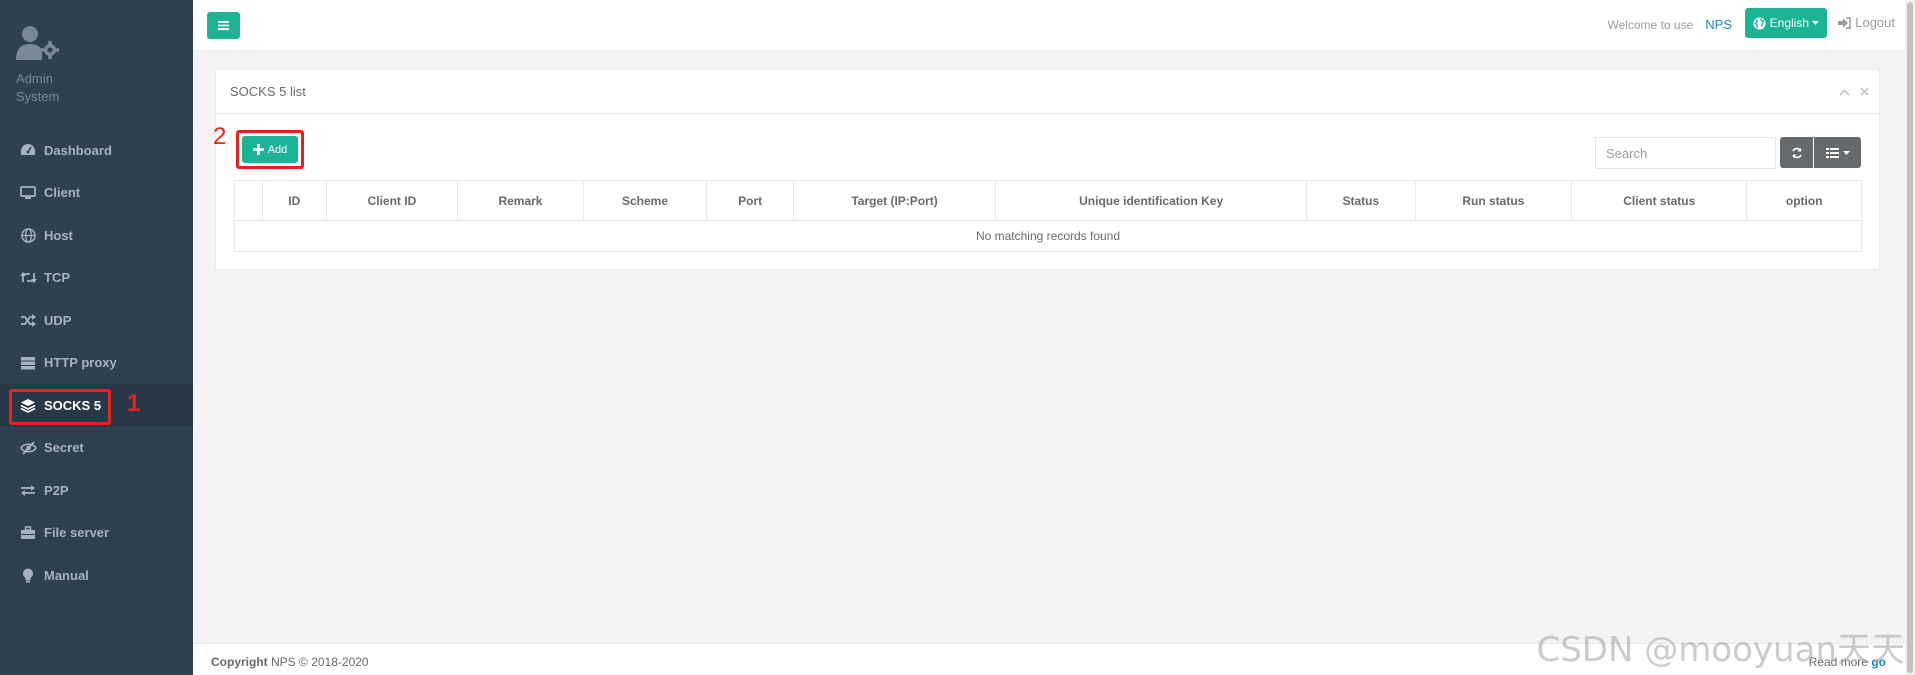 This screenshot has width=1915, height=675. What do you see at coordinates (1048, 236) in the screenshot?
I see `empty-table-message: No matching records found` at bounding box center [1048, 236].